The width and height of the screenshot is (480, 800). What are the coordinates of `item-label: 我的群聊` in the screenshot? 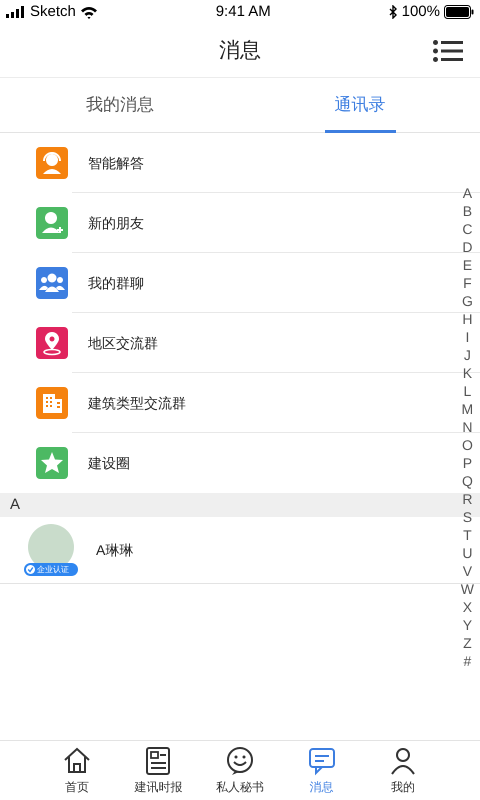 It's located at (116, 283).